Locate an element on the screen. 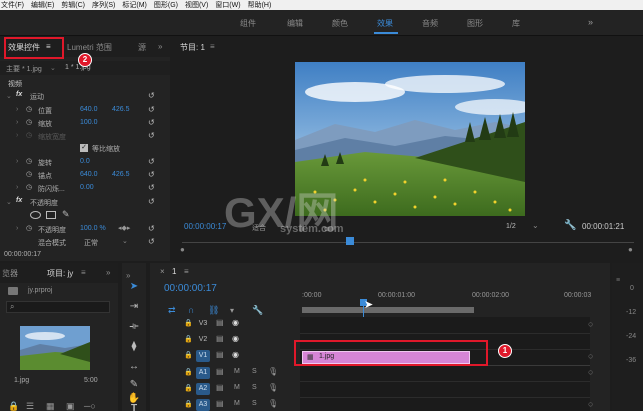  snap-icon: ∩ is located at coordinates (191, 310).